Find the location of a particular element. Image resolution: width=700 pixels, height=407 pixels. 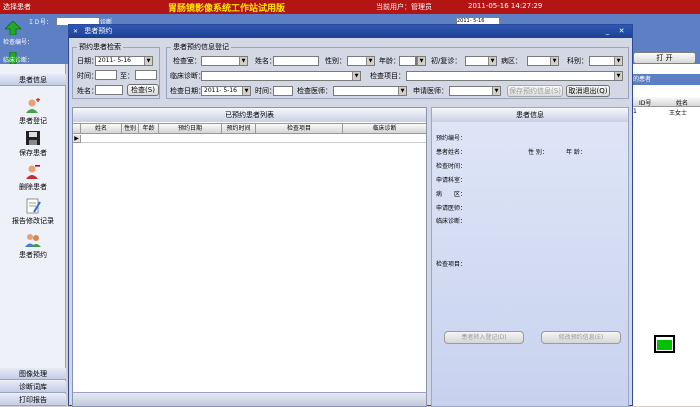

row-id: 1 is located at coordinates (635, 111).